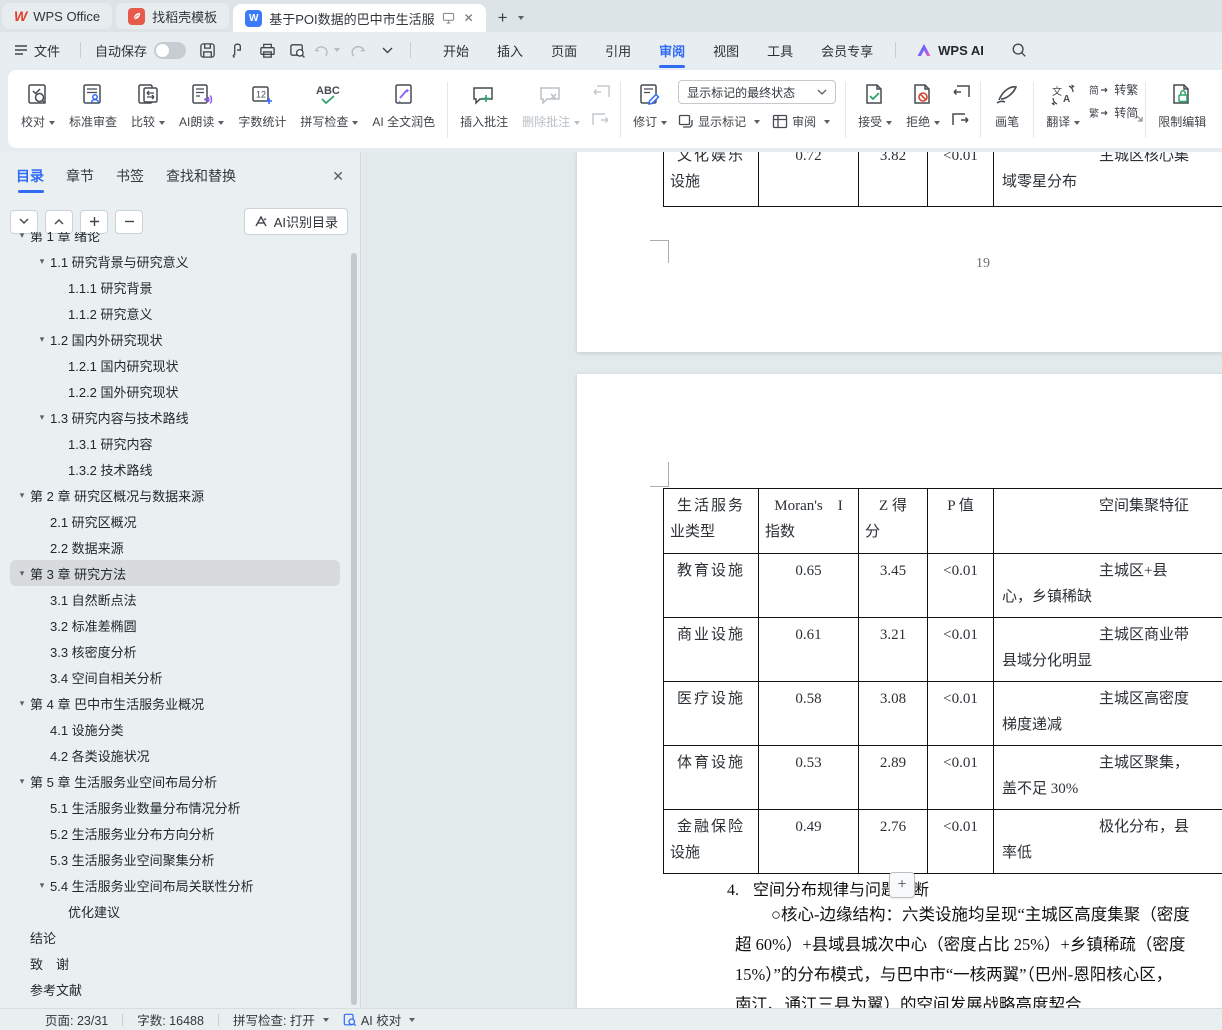 Image resolution: width=1222 pixels, height=1030 pixels. I want to click on menu-tab-member: 会员专享, so click(847, 50).